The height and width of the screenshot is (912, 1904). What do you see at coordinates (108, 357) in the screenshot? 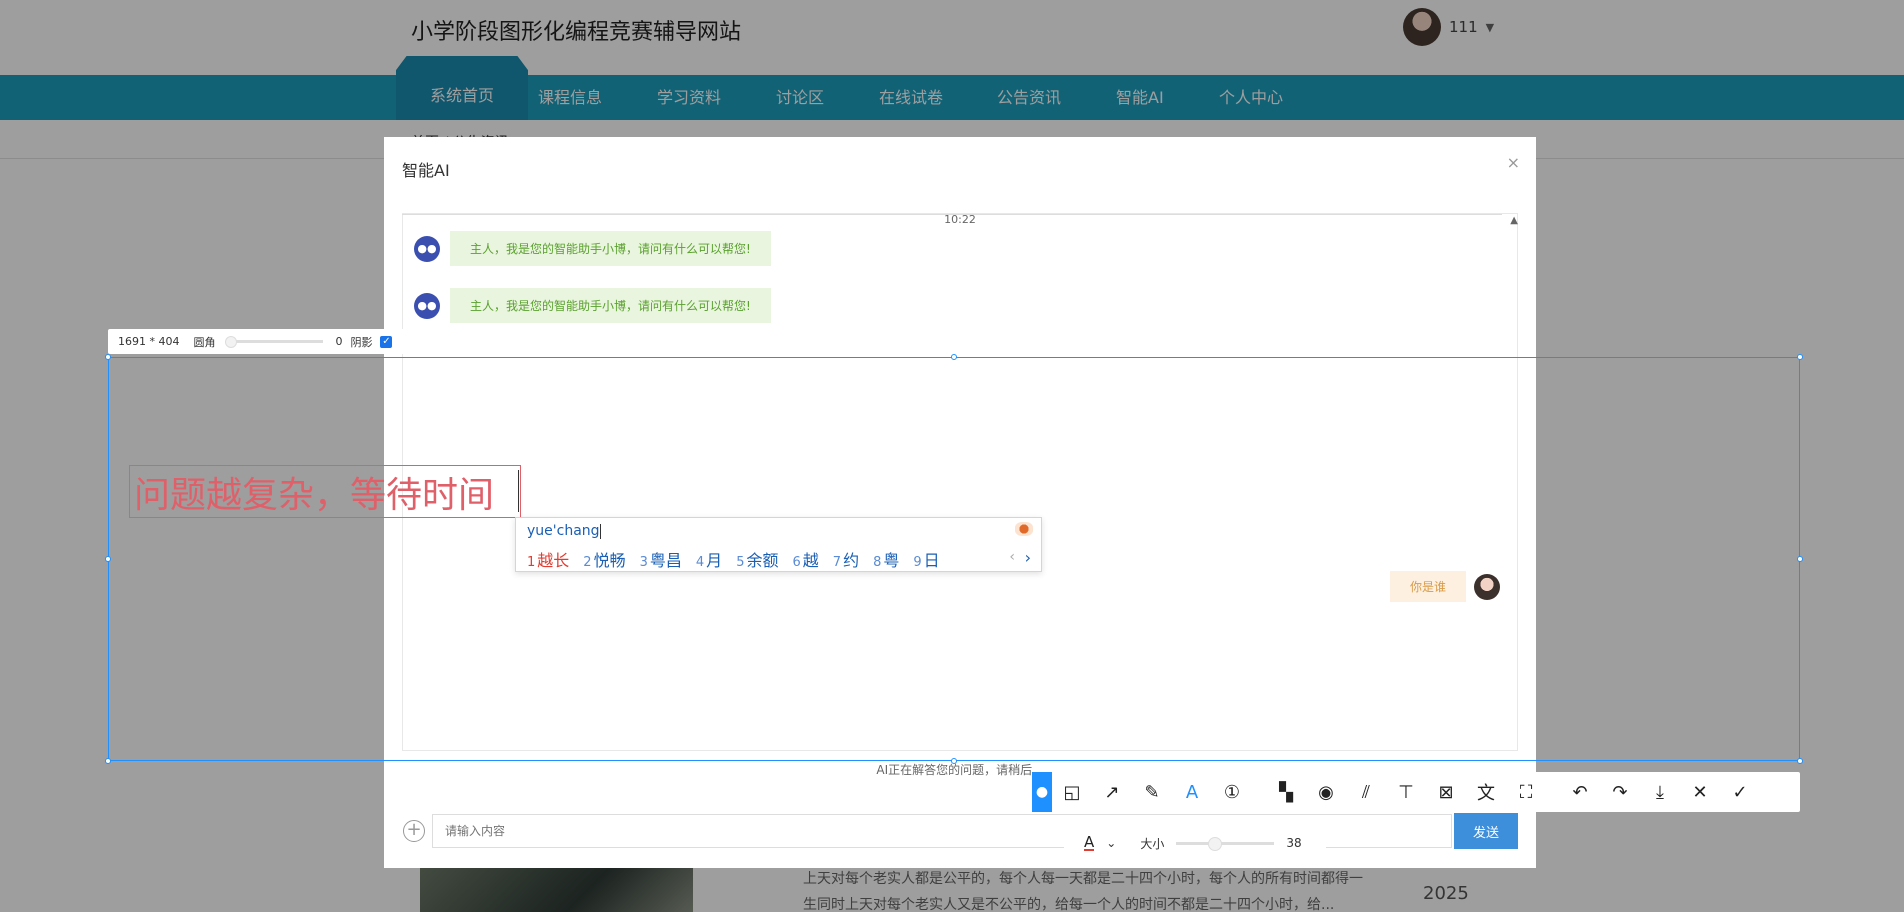
I see `resize-handle-tl` at bounding box center [108, 357].